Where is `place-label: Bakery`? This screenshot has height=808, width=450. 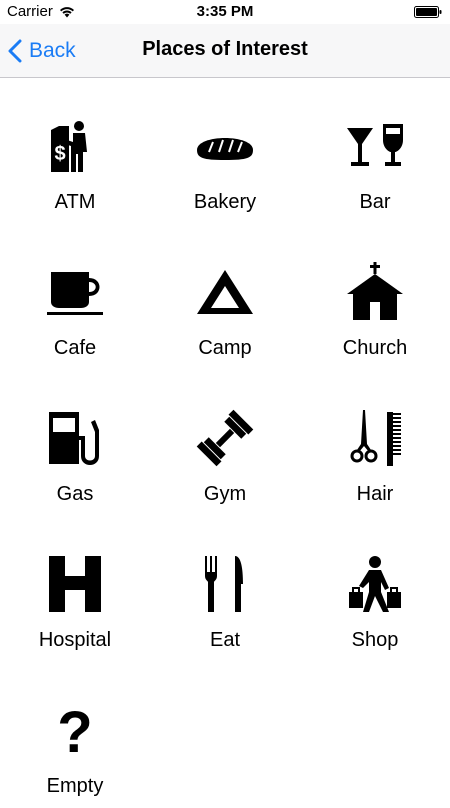 place-label: Bakery is located at coordinates (225, 202).